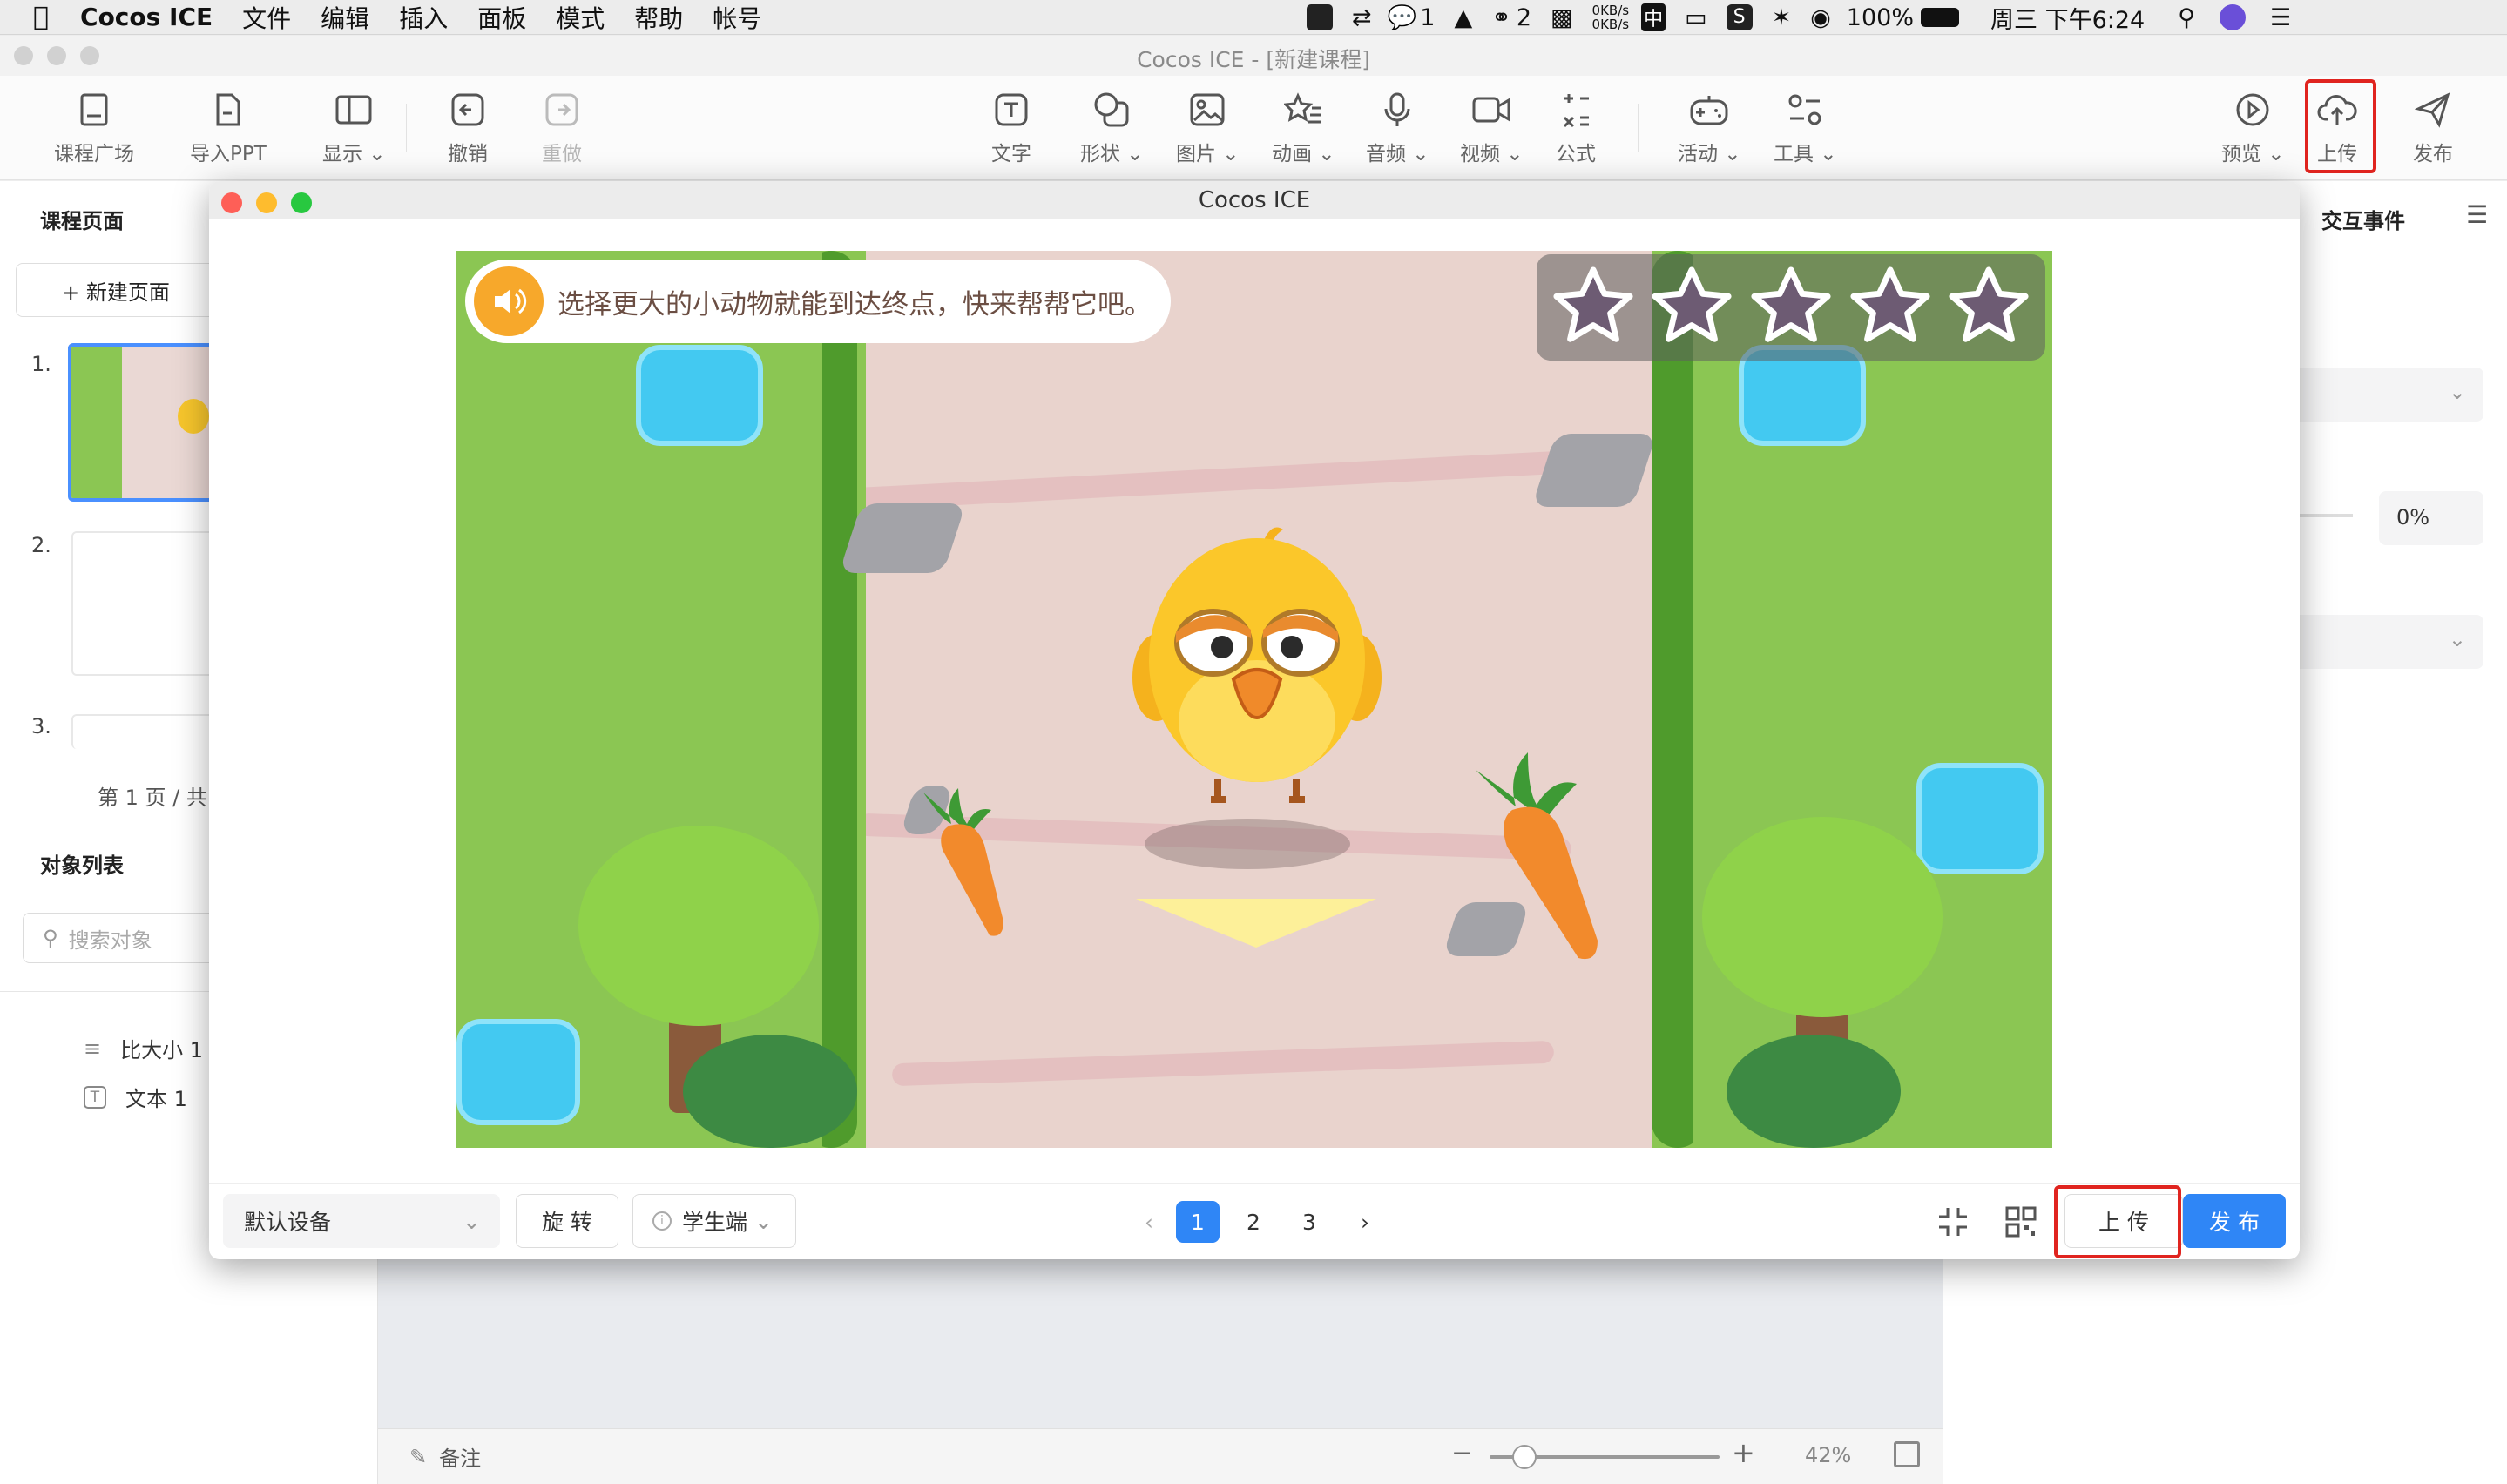 This screenshot has height=1484, width=2507. What do you see at coordinates (2186, 17) in the screenshot?
I see `spotlight-search-icon: ⚲` at bounding box center [2186, 17].